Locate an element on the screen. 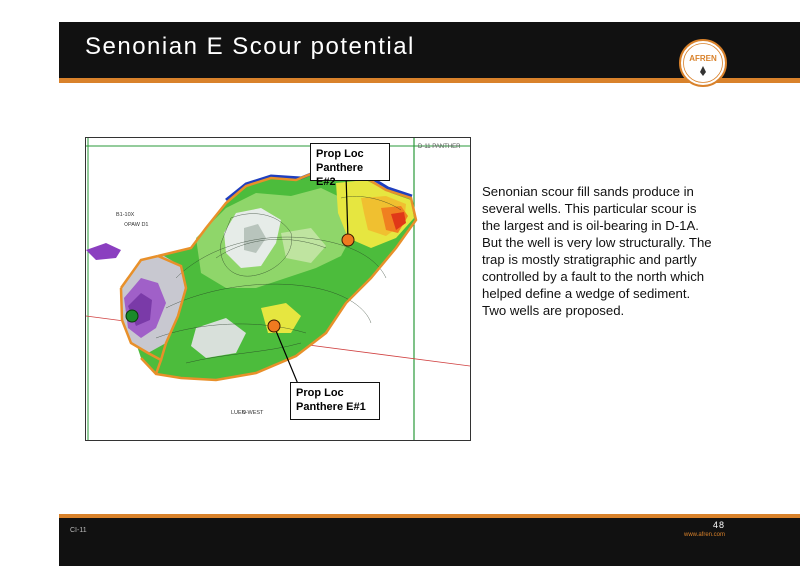 The width and height of the screenshot is (800, 566). footer-code: CI-11 is located at coordinates (78, 530).